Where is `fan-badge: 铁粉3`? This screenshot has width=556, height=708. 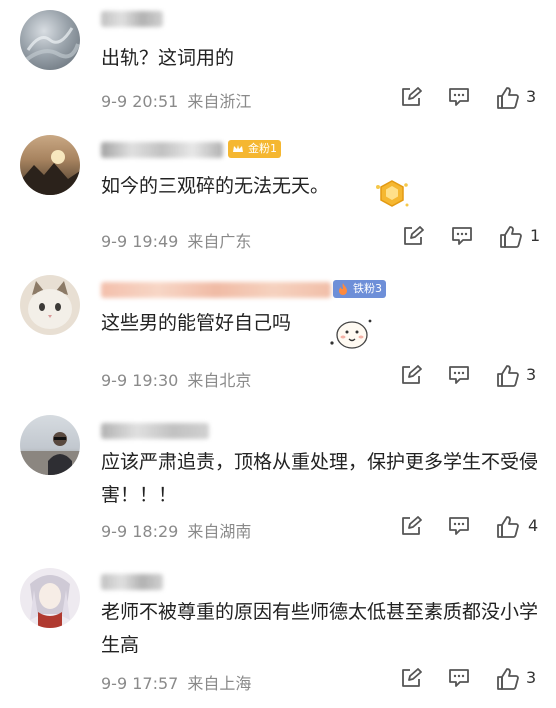
fan-badge: 铁粉3 is located at coordinates (359, 289).